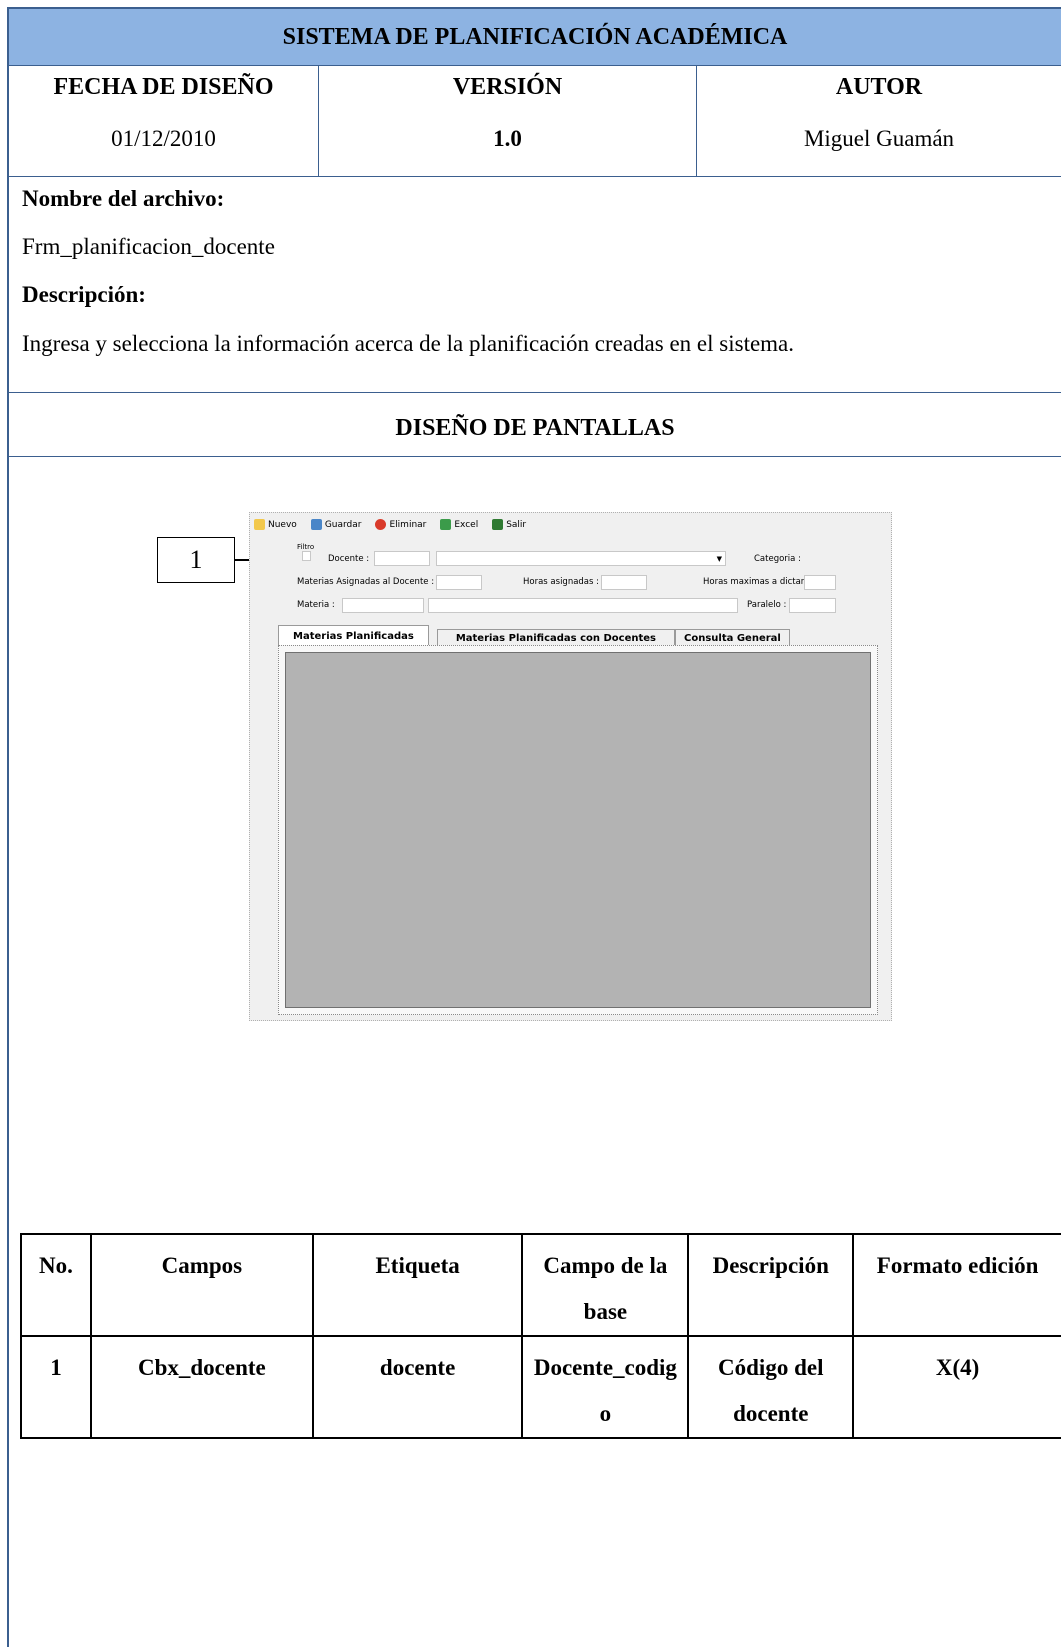  I want to click on horas-maximas-input, so click(820, 582).